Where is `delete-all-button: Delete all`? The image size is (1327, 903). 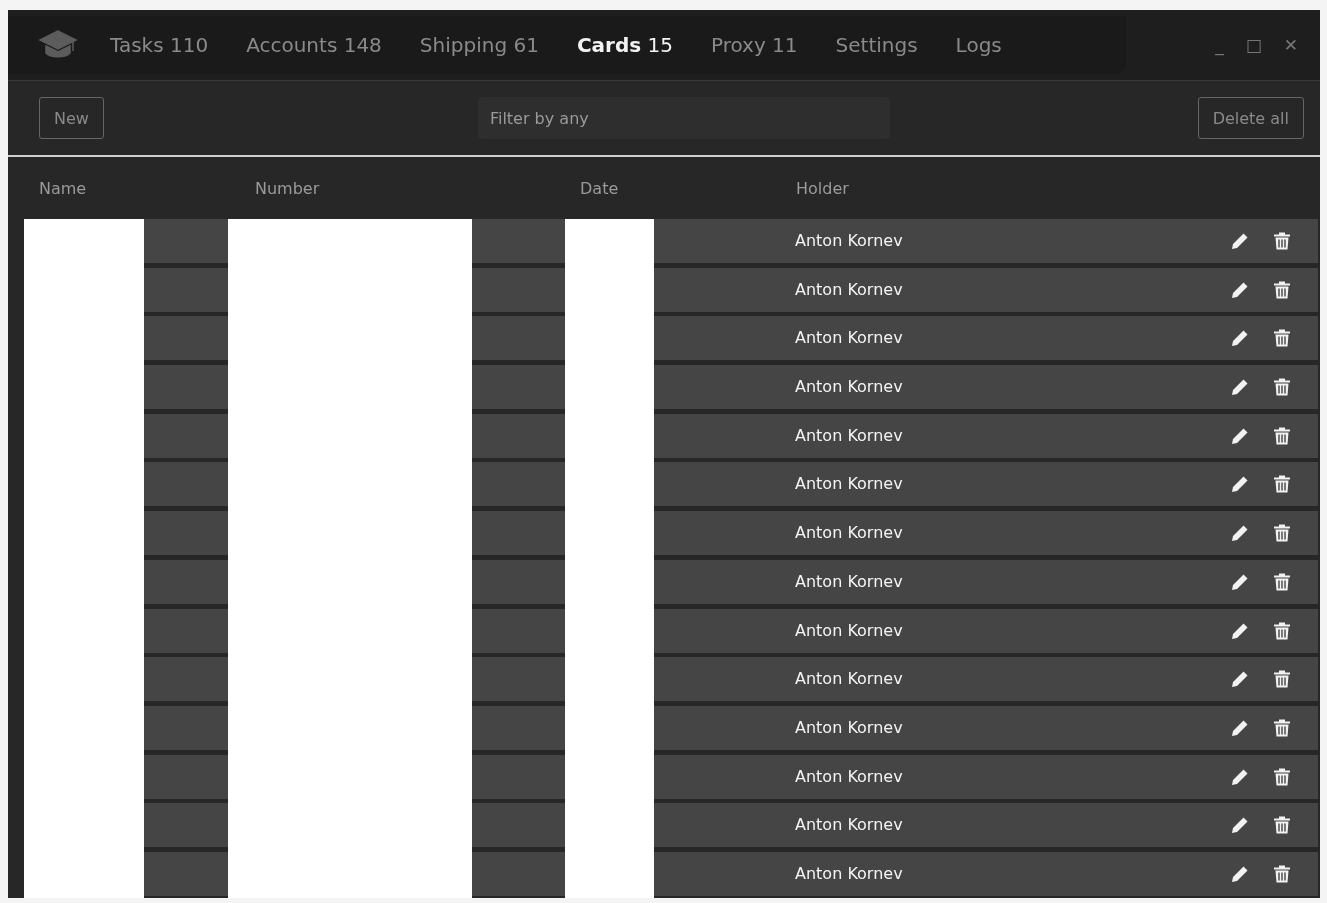 delete-all-button: Delete all is located at coordinates (1250, 118).